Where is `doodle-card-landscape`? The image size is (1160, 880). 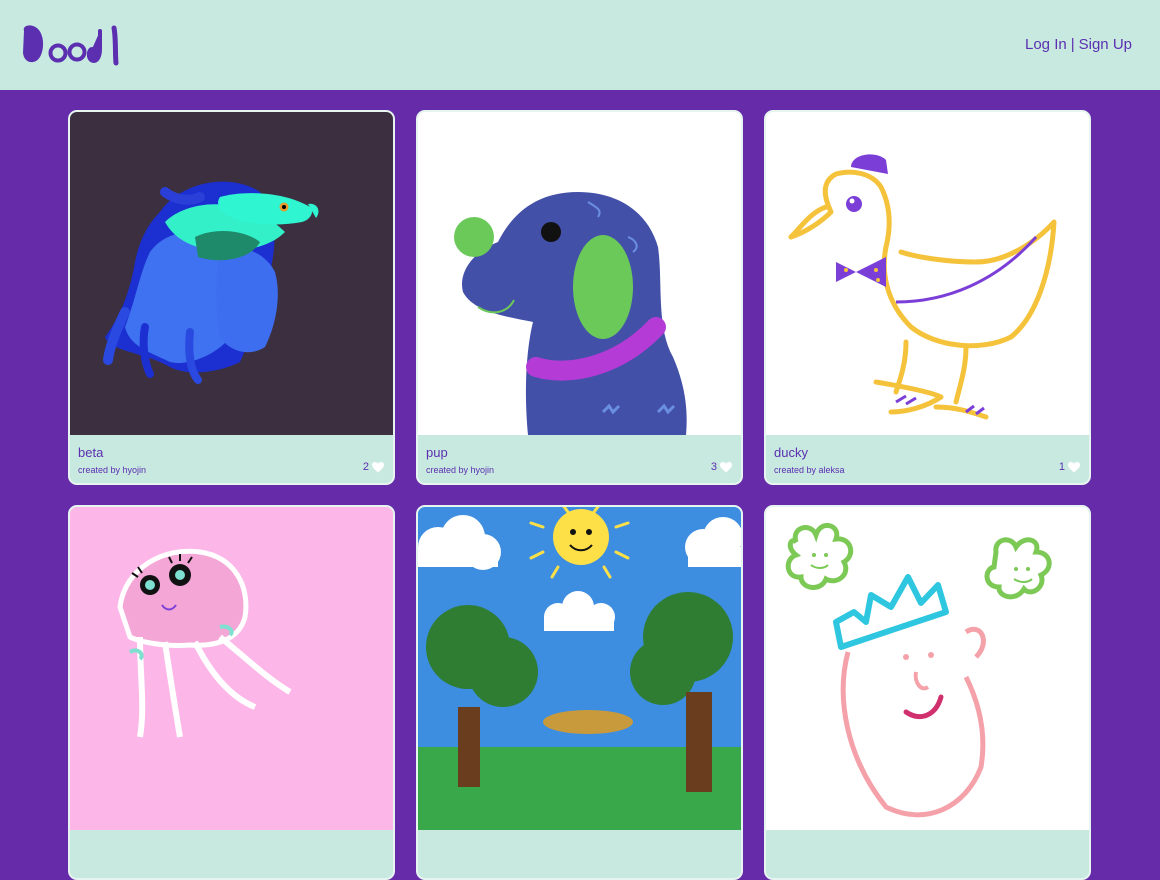 doodle-card-landscape is located at coordinates (579, 692).